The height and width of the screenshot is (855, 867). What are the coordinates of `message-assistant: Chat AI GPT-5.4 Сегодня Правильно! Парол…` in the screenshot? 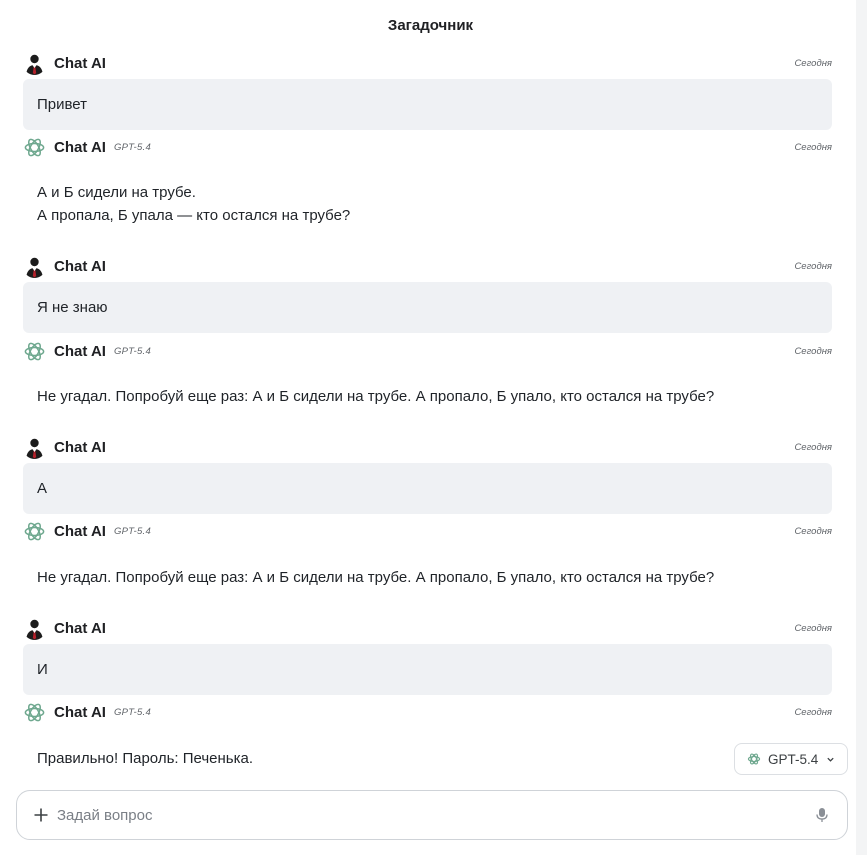 It's located at (427, 735).